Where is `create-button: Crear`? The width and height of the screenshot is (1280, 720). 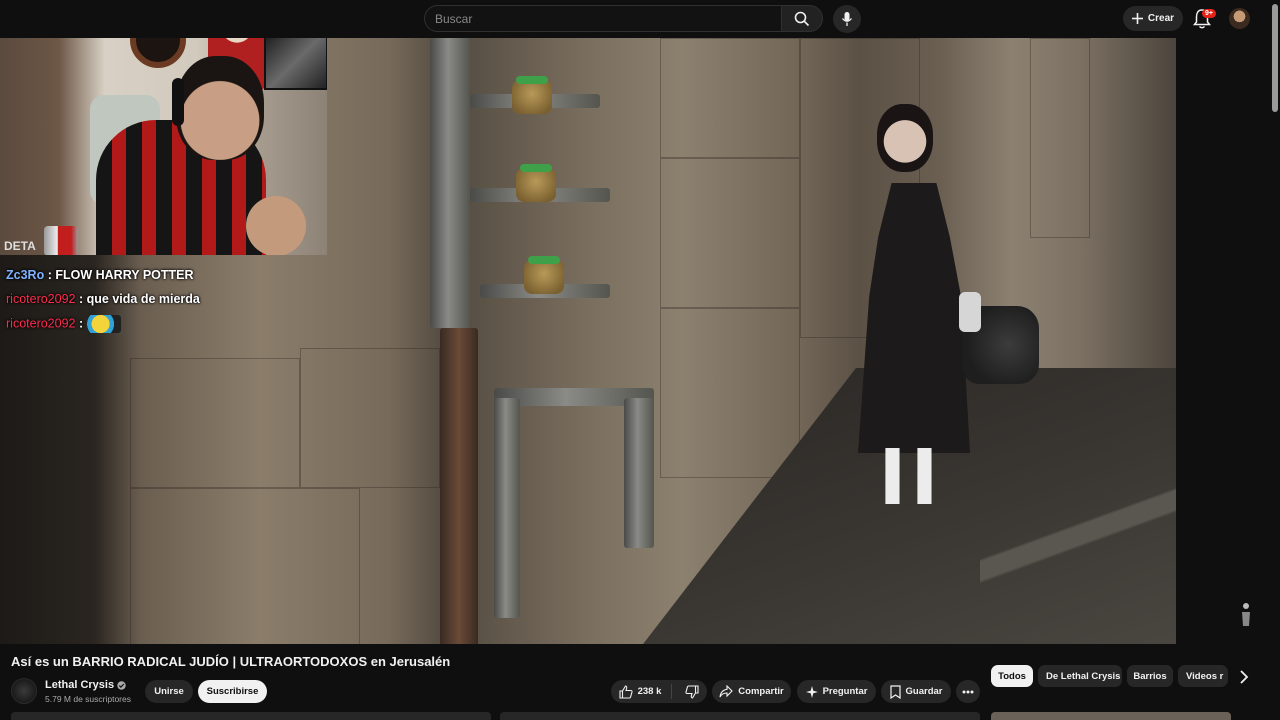
create-button: Crear is located at coordinates (1153, 18).